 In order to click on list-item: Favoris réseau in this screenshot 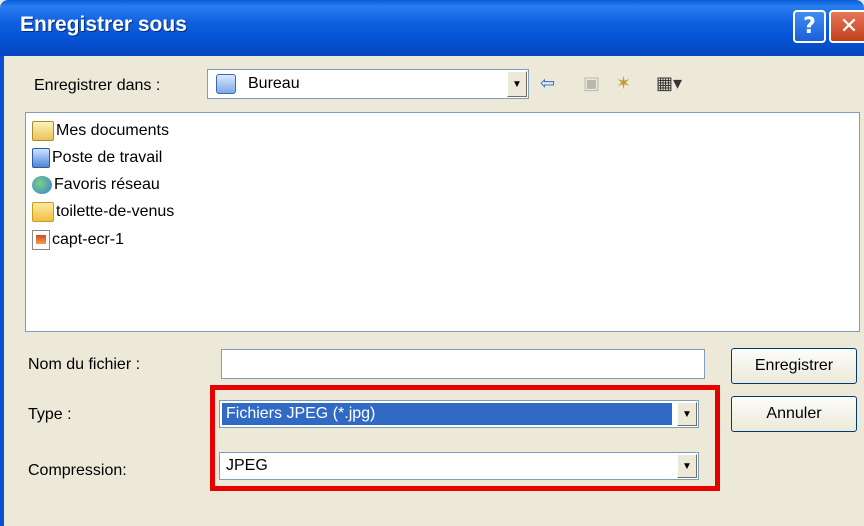, I will do `click(96, 185)`.